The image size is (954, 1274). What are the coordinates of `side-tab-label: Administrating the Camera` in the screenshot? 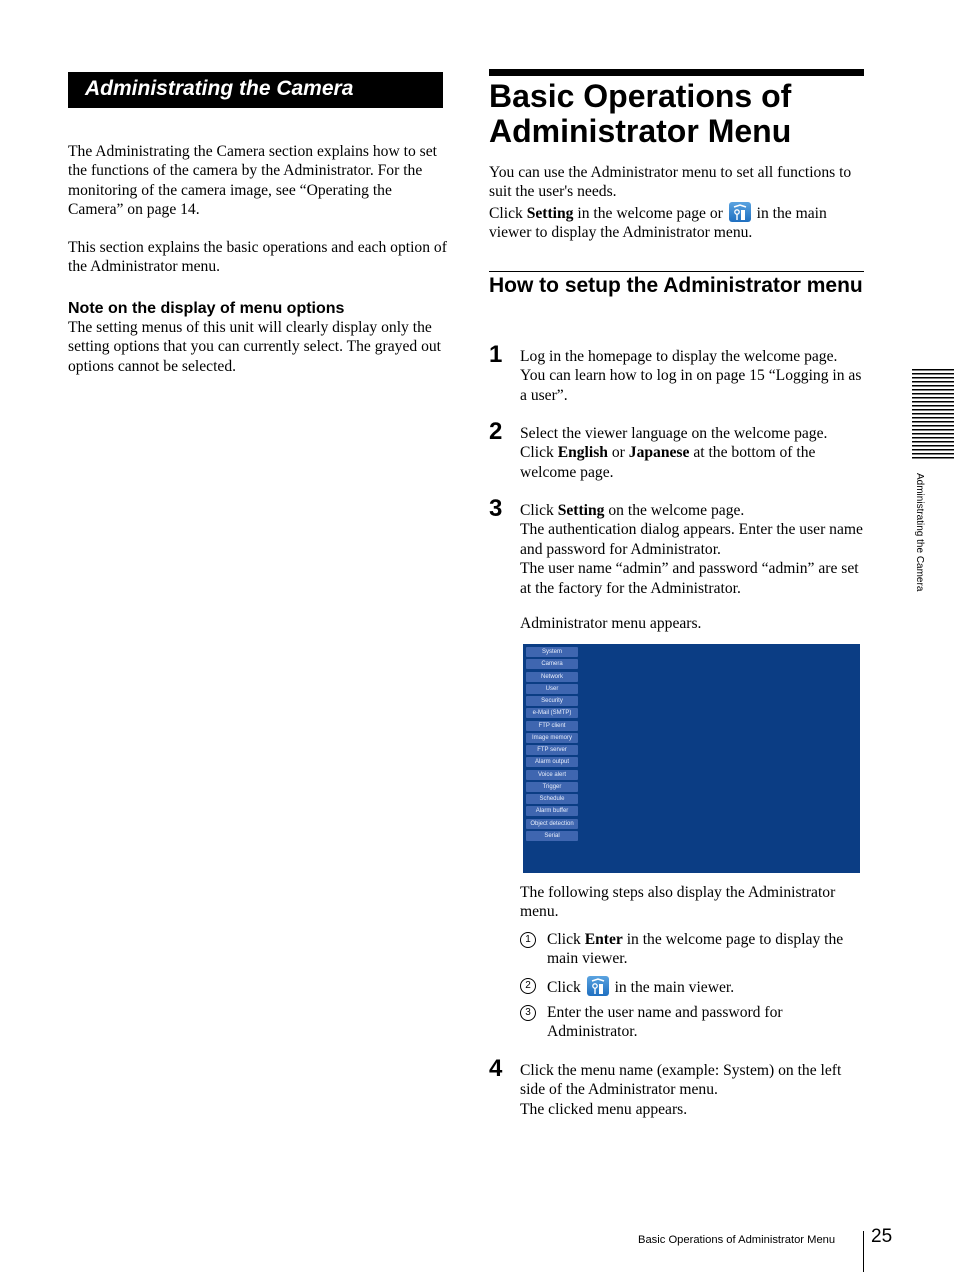 It's located at (919, 532).